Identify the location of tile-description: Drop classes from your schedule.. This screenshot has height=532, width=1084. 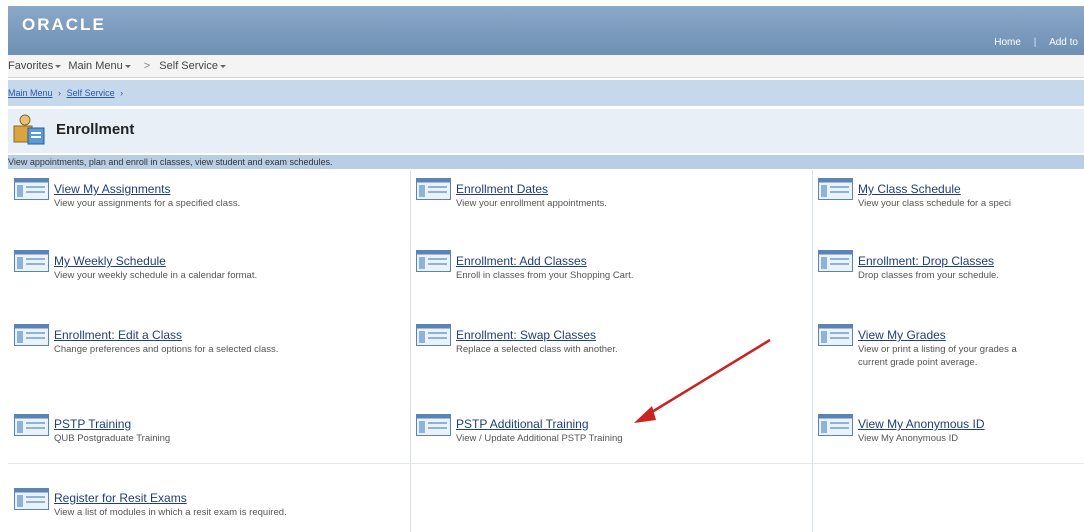
(928, 275).